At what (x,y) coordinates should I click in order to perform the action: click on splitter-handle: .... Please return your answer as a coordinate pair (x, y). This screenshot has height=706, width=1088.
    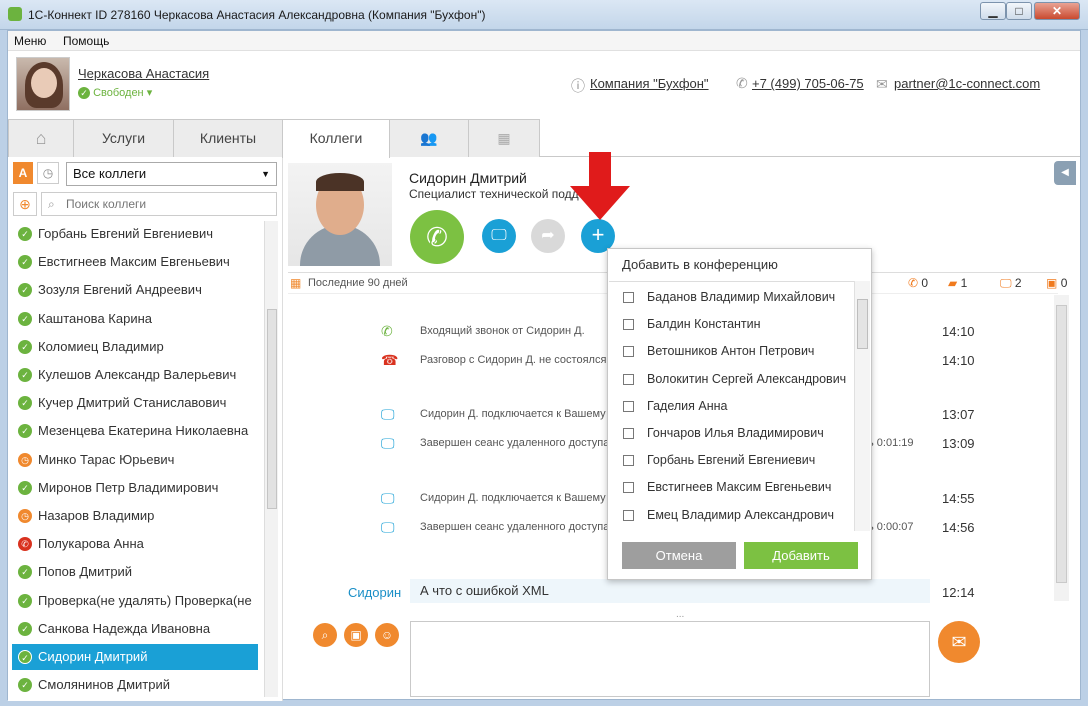
    Looking at the image, I should click on (680, 614).